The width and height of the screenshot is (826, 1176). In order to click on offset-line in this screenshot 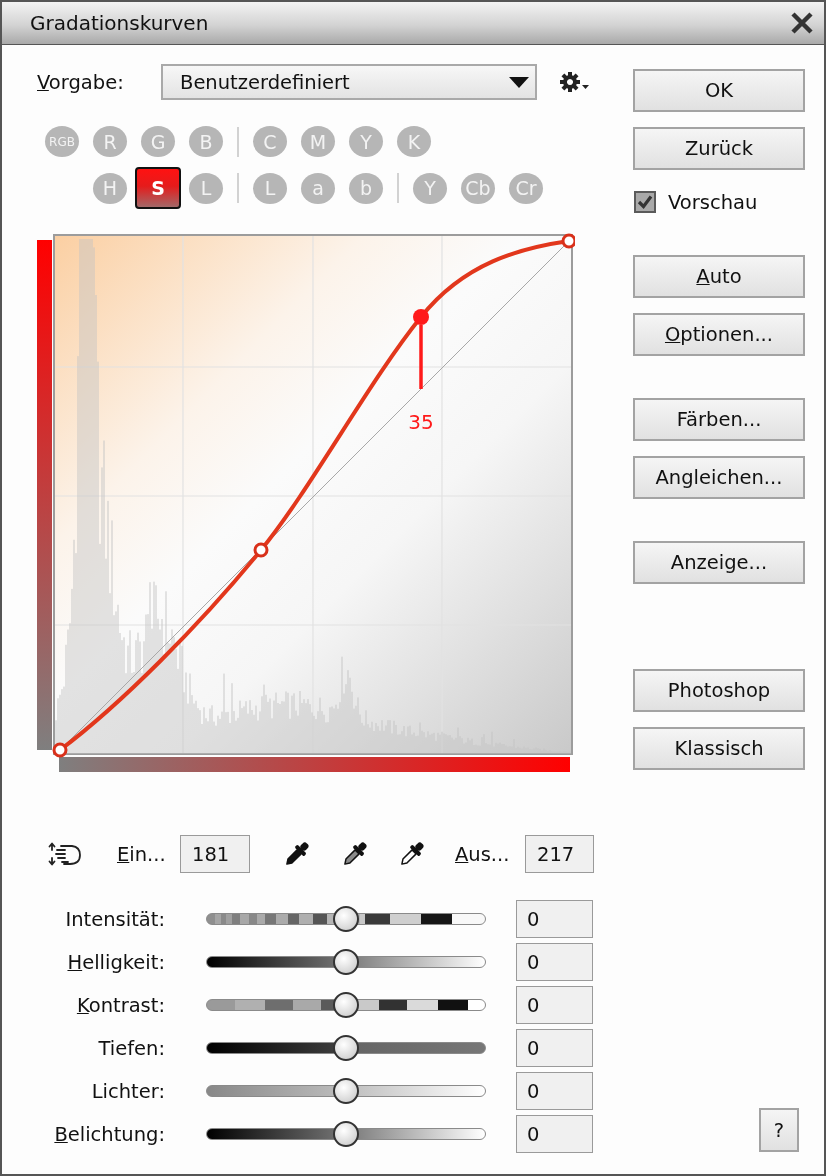, I will do `click(421, 357)`.